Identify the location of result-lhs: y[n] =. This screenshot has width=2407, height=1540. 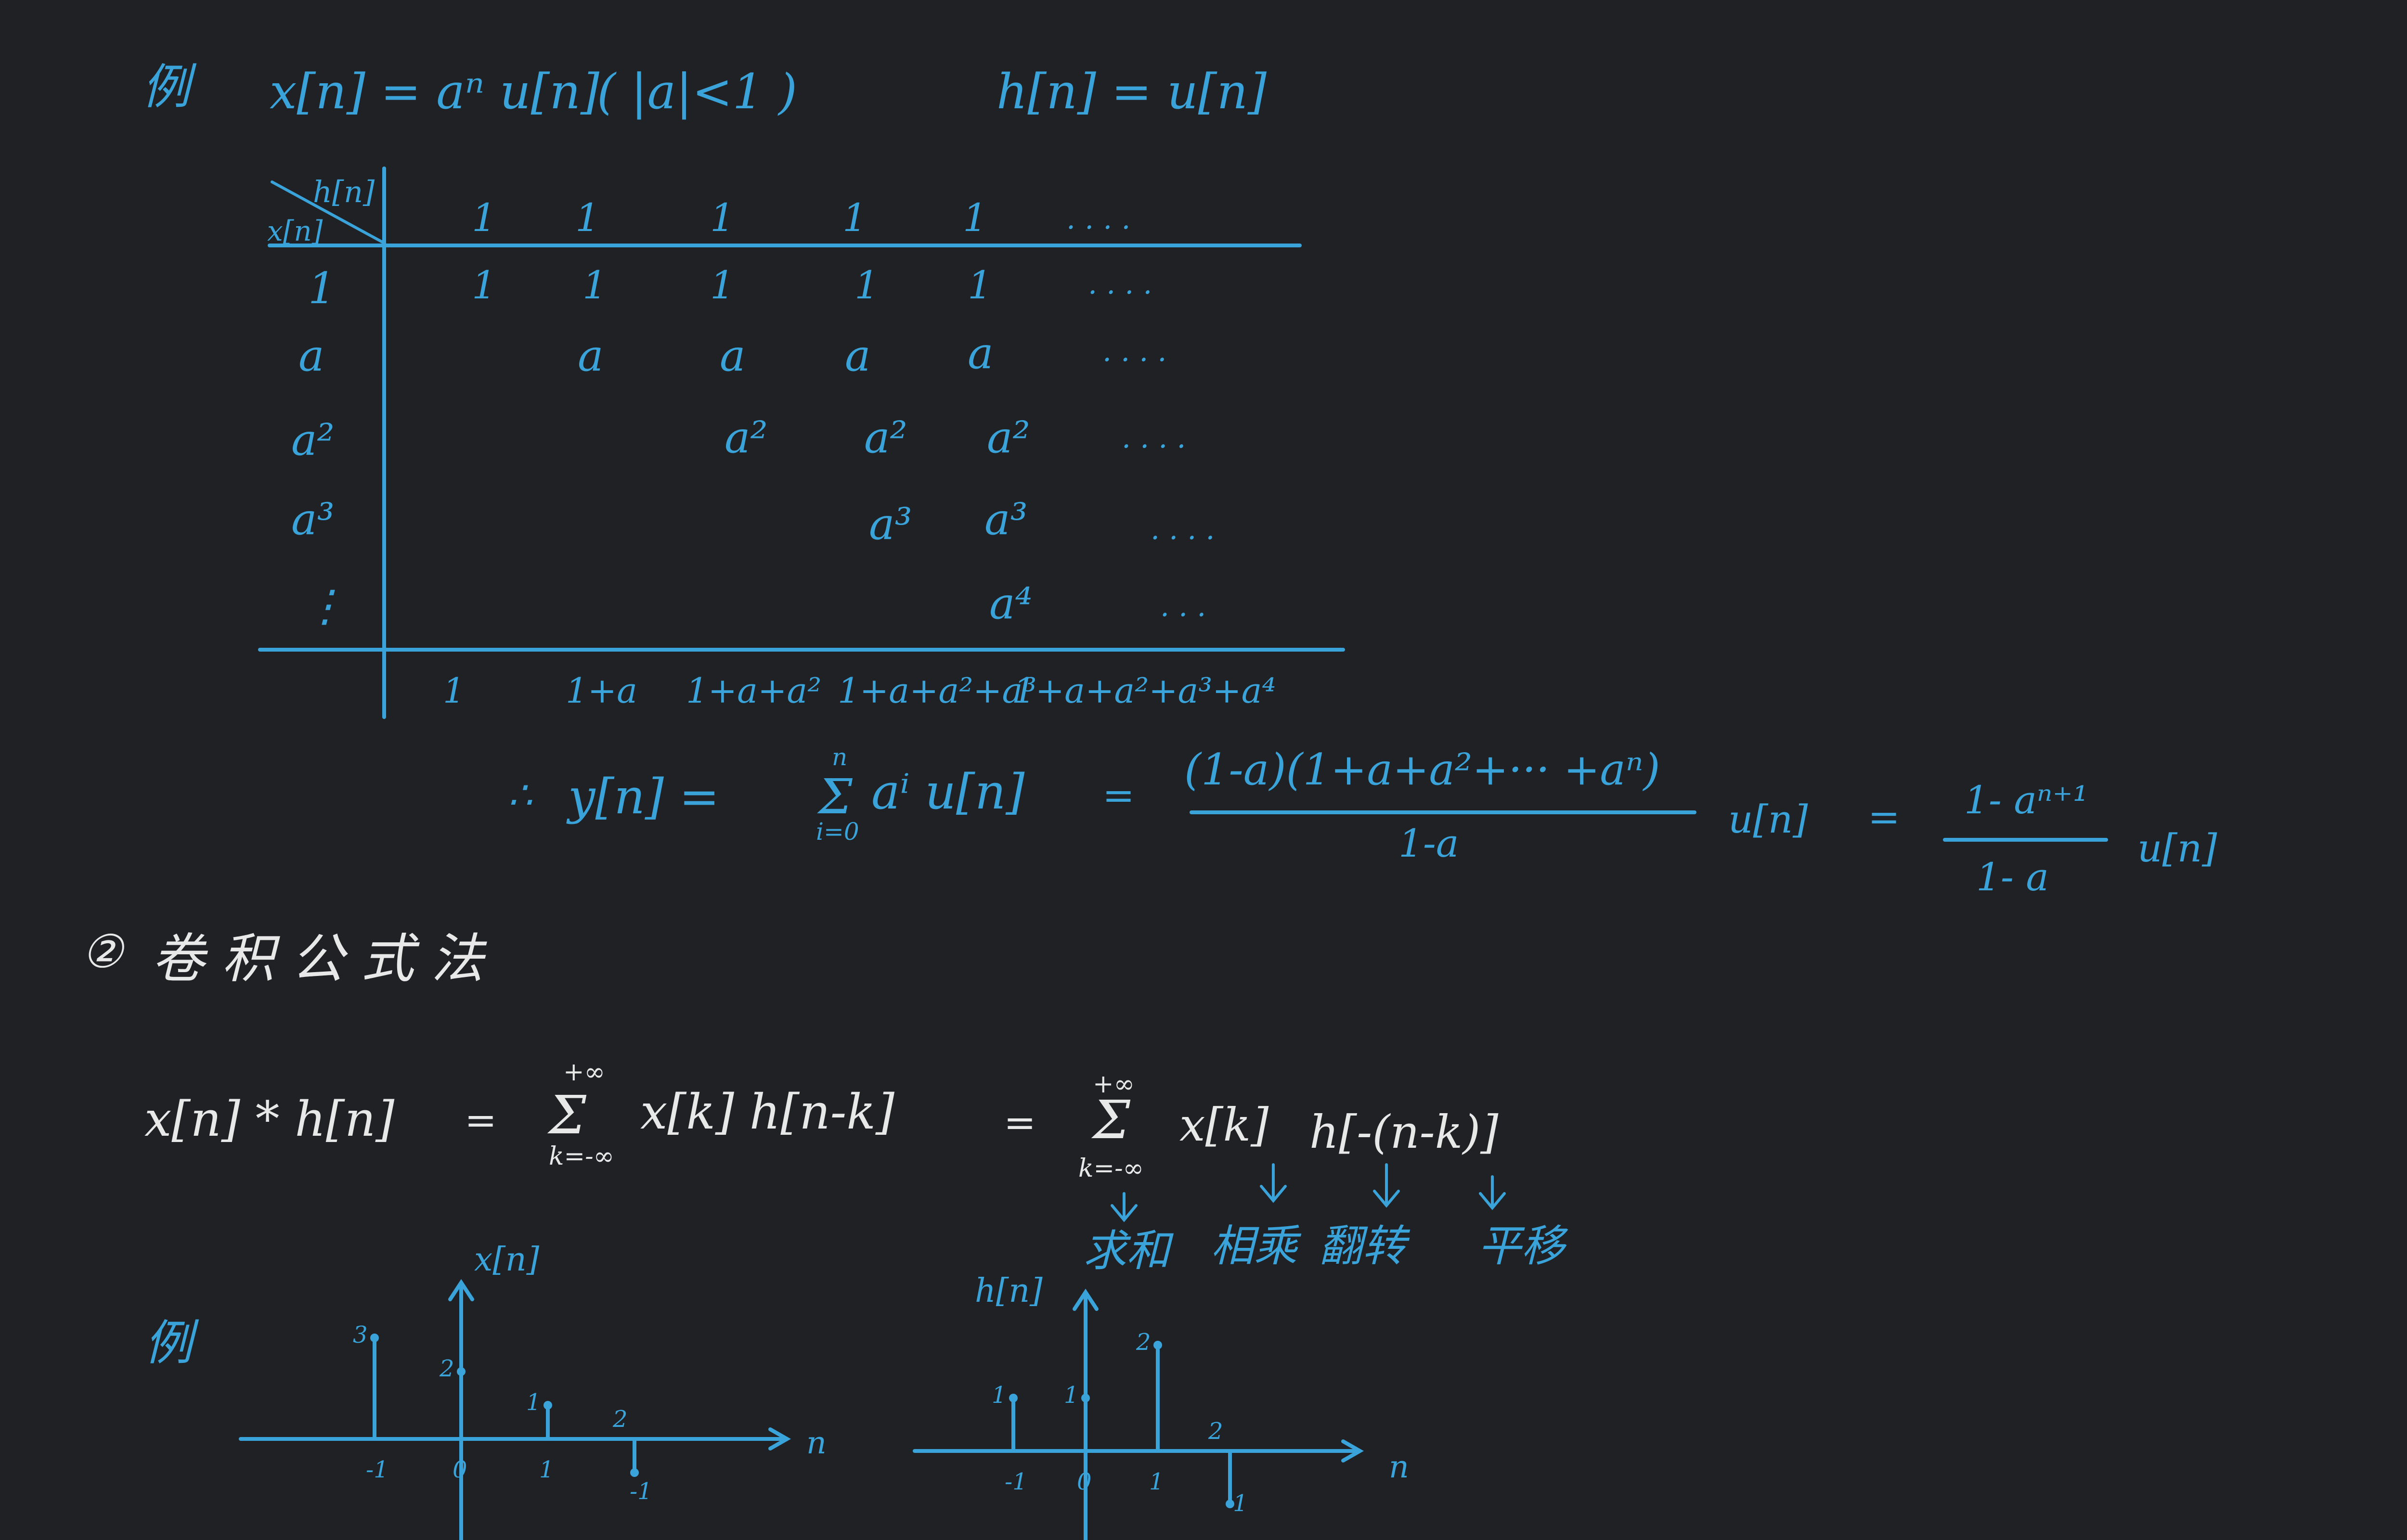
(643, 797).